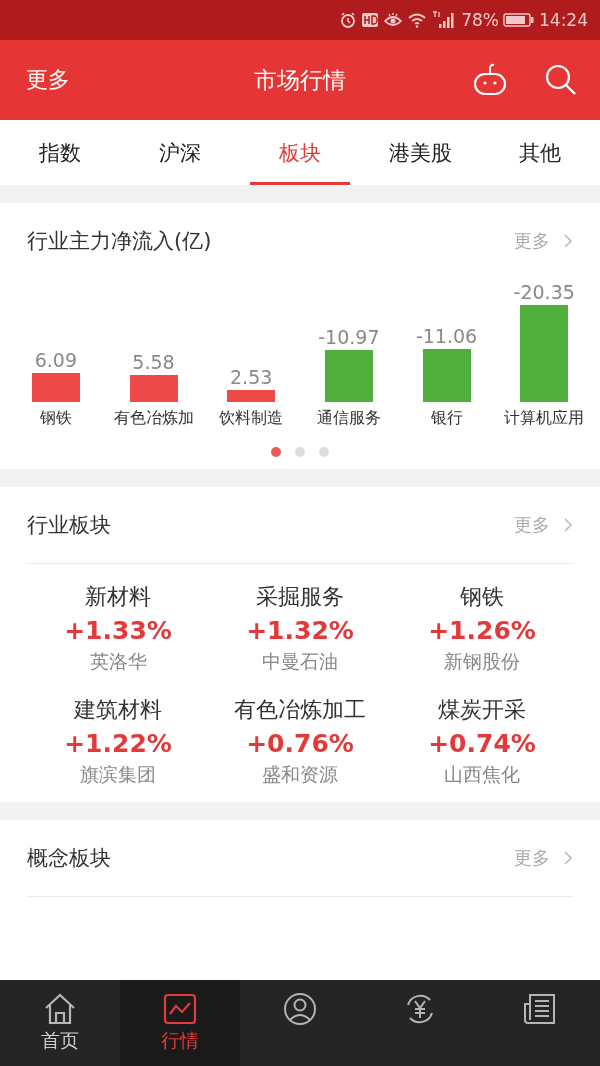 The height and width of the screenshot is (1066, 600). I want to click on market-tab: 板块, so click(300, 152).